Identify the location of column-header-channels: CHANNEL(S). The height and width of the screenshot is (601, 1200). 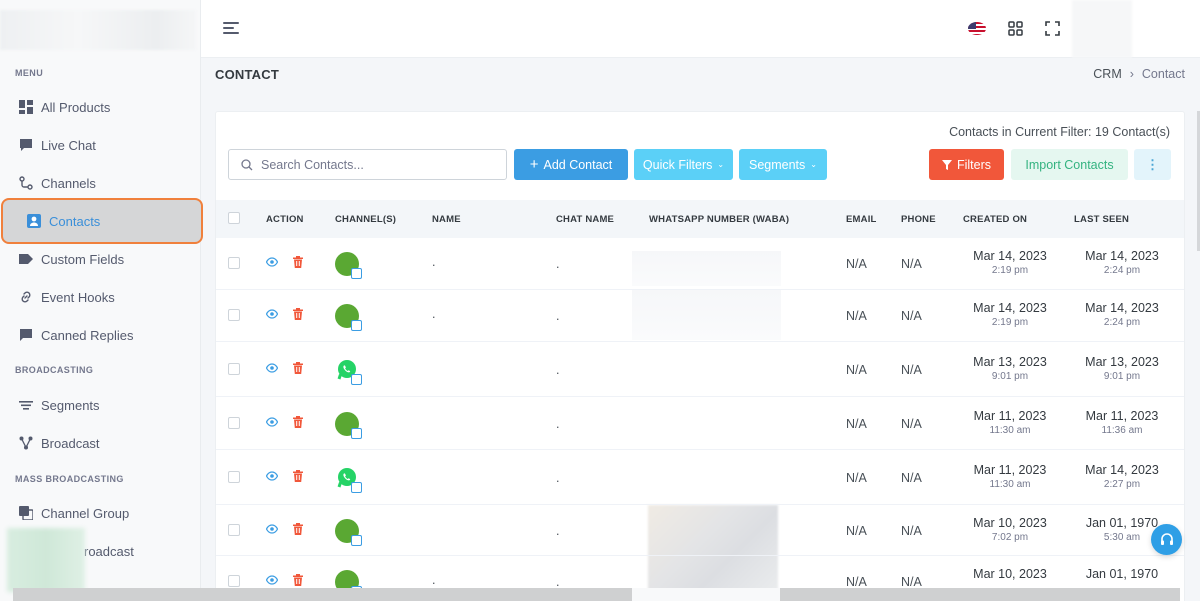
(366, 219).